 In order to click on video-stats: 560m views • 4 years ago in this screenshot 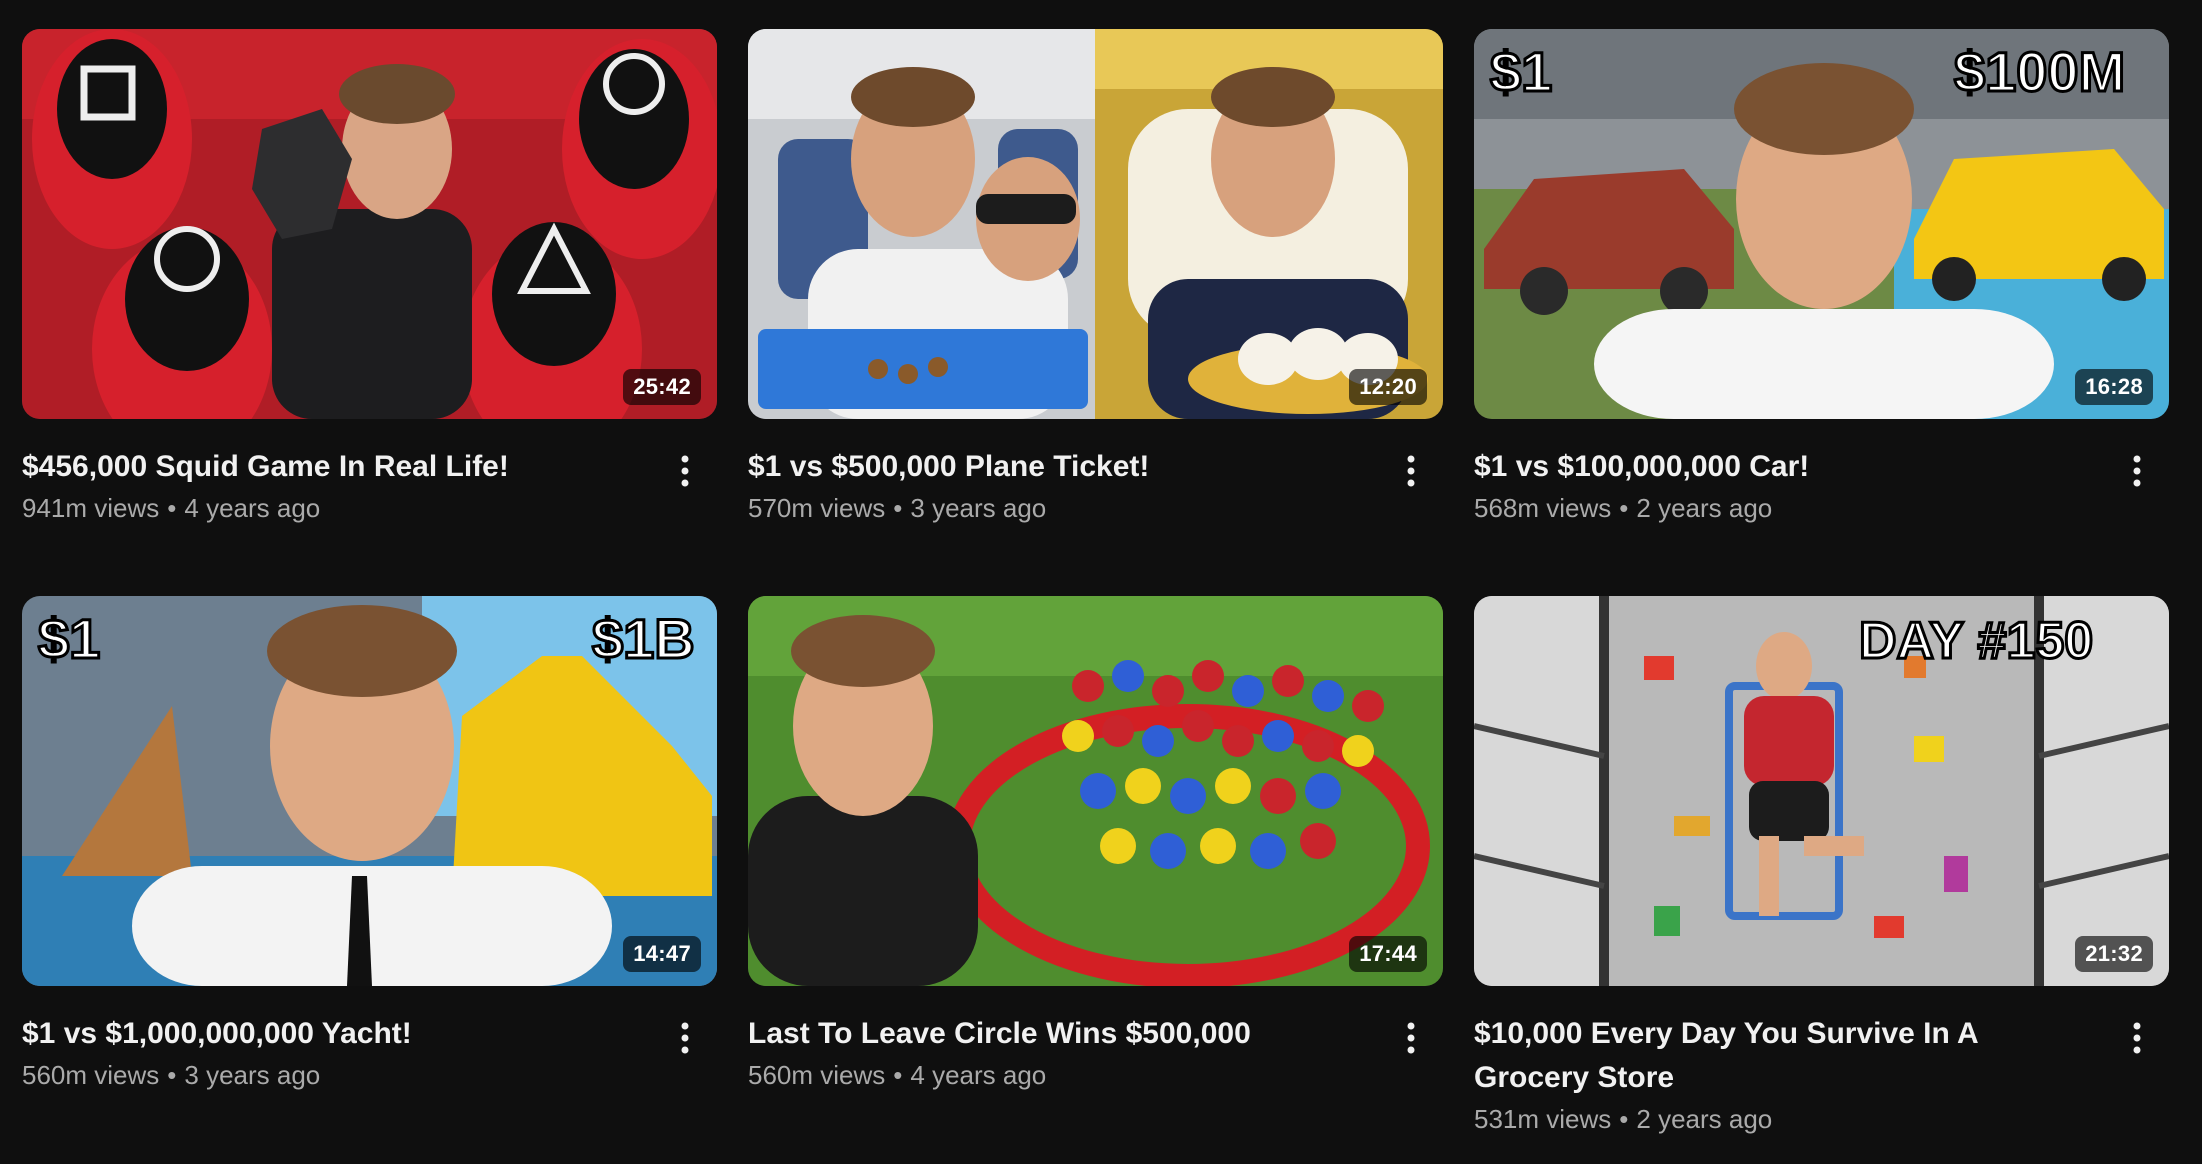, I will do `click(1060, 1075)`.